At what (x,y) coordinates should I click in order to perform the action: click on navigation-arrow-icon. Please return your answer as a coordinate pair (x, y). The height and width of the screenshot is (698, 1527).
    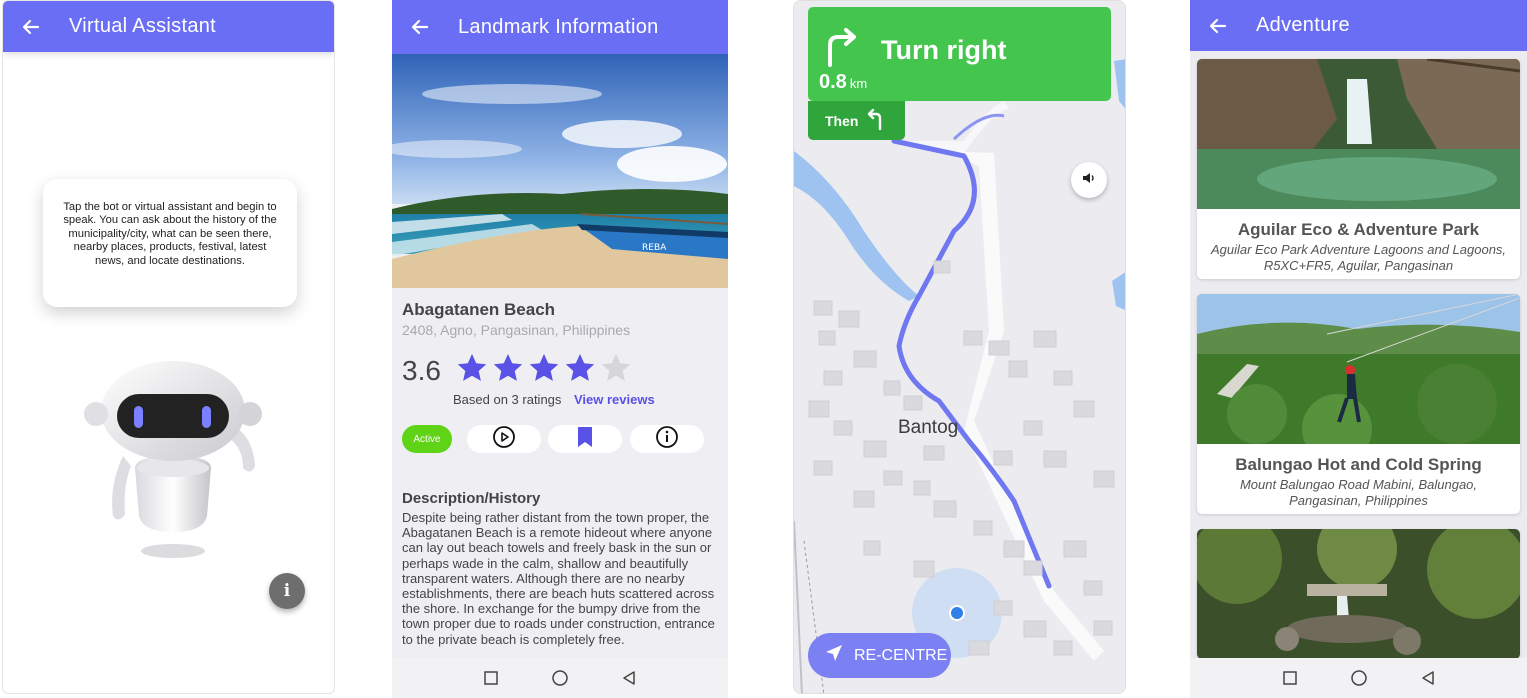
    Looking at the image, I should click on (834, 655).